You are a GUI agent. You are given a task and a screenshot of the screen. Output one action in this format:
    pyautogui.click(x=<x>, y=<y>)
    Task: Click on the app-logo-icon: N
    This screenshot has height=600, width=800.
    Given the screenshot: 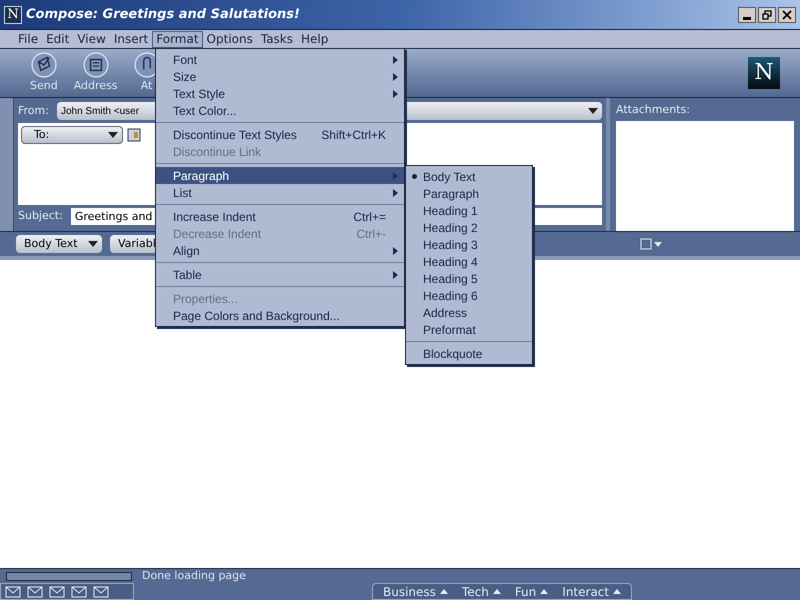 What is the action you would take?
    pyautogui.click(x=13, y=15)
    